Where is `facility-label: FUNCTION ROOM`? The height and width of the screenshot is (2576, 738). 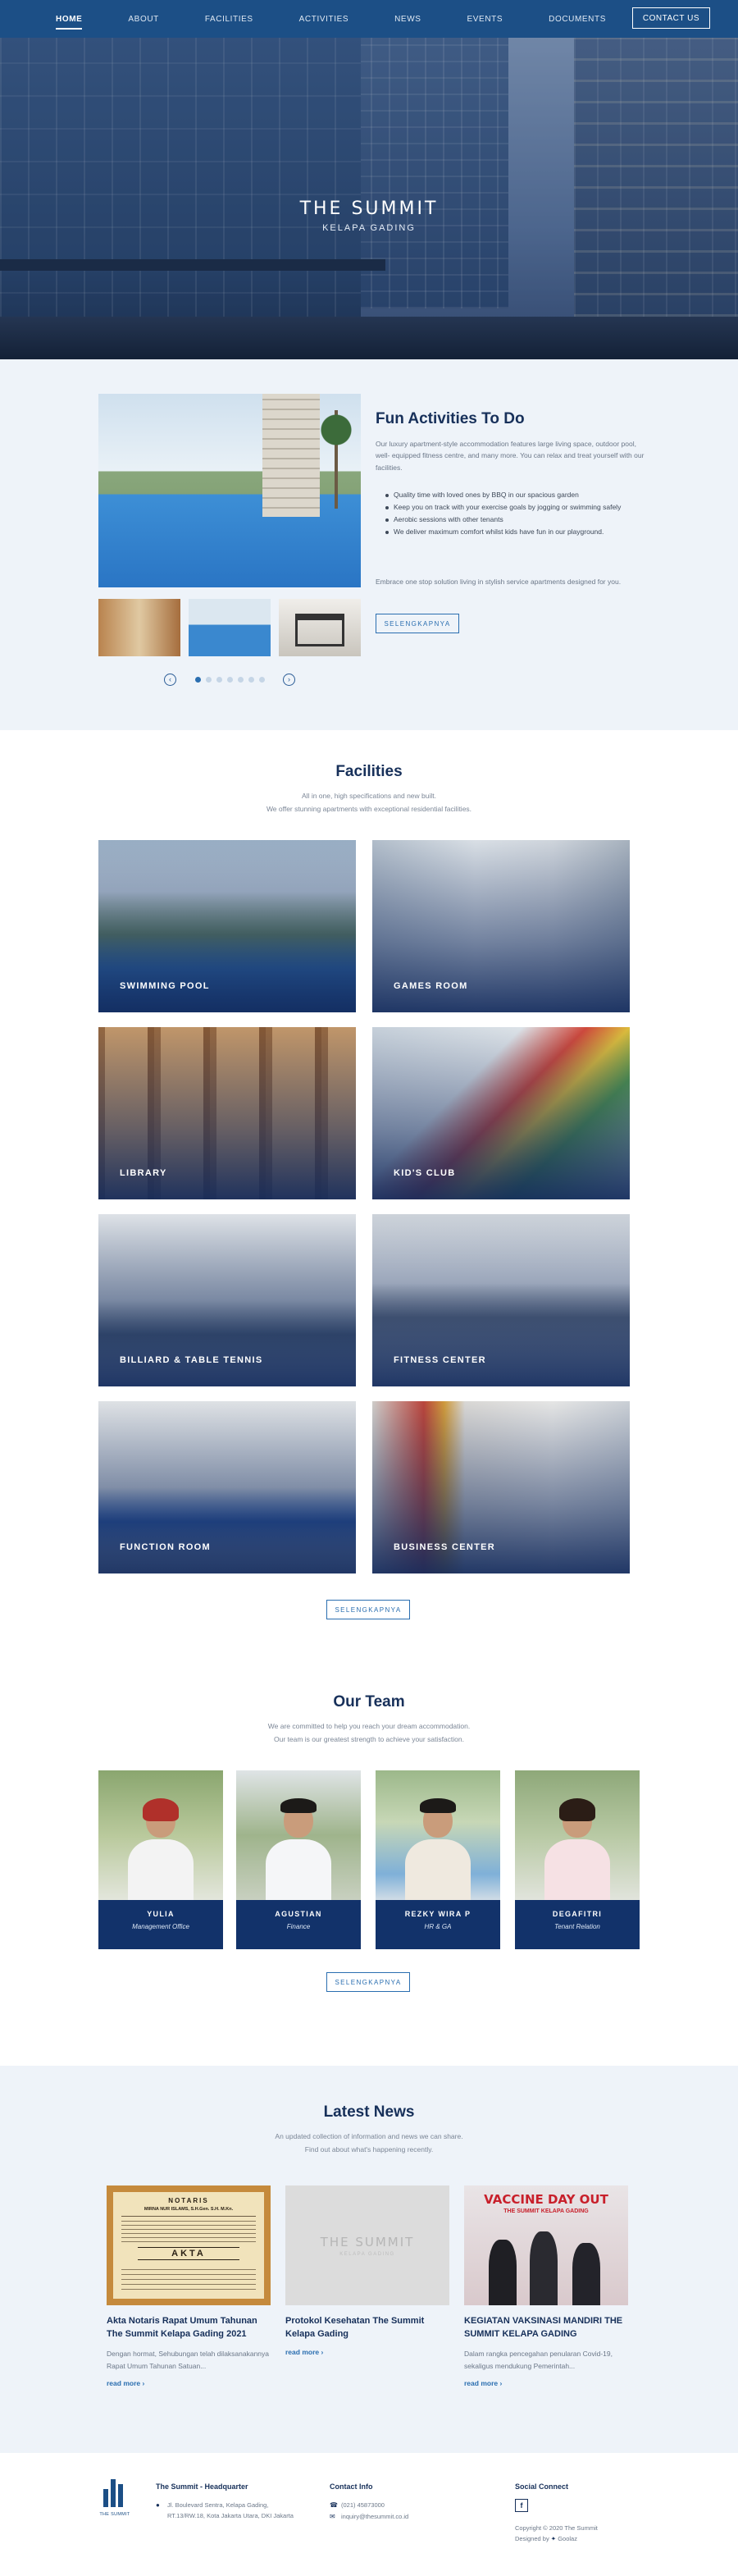 facility-label: FUNCTION ROOM is located at coordinates (166, 1547).